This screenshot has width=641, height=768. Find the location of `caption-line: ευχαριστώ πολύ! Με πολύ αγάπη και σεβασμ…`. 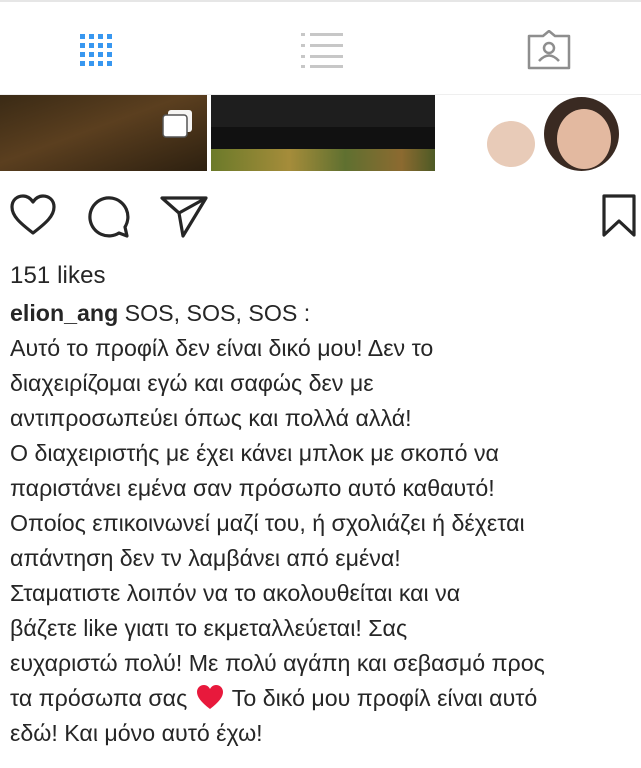

caption-line: ευχαριστώ πολύ! Με πολύ αγάπη και σεβασμ… is located at coordinates (277, 663).